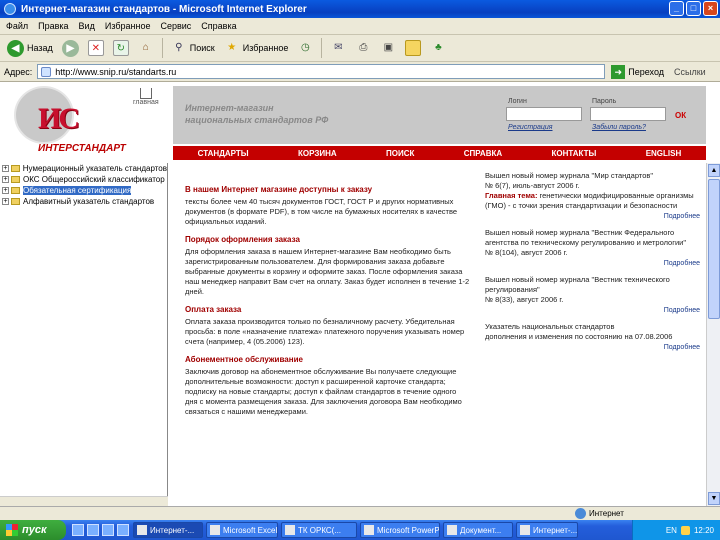 The image size is (720, 540). I want to click on toolbar-separator, so click(322, 48).